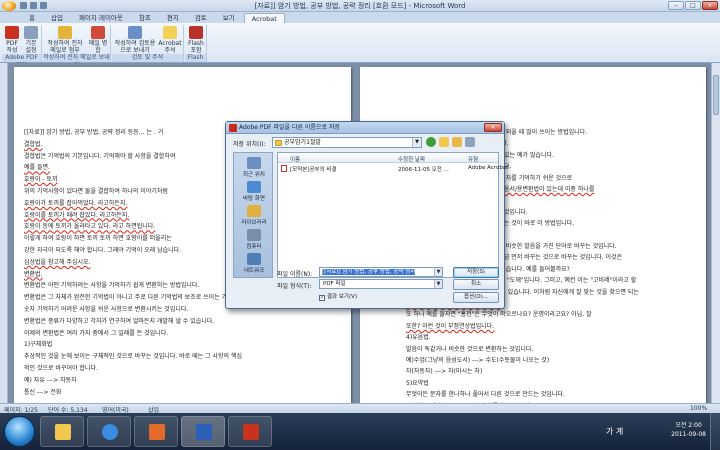 Image resolution: width=720 pixels, height=450 pixels. What do you see at coordinates (715, 431) in the screenshot?
I see `show-desktop-button` at bounding box center [715, 431].